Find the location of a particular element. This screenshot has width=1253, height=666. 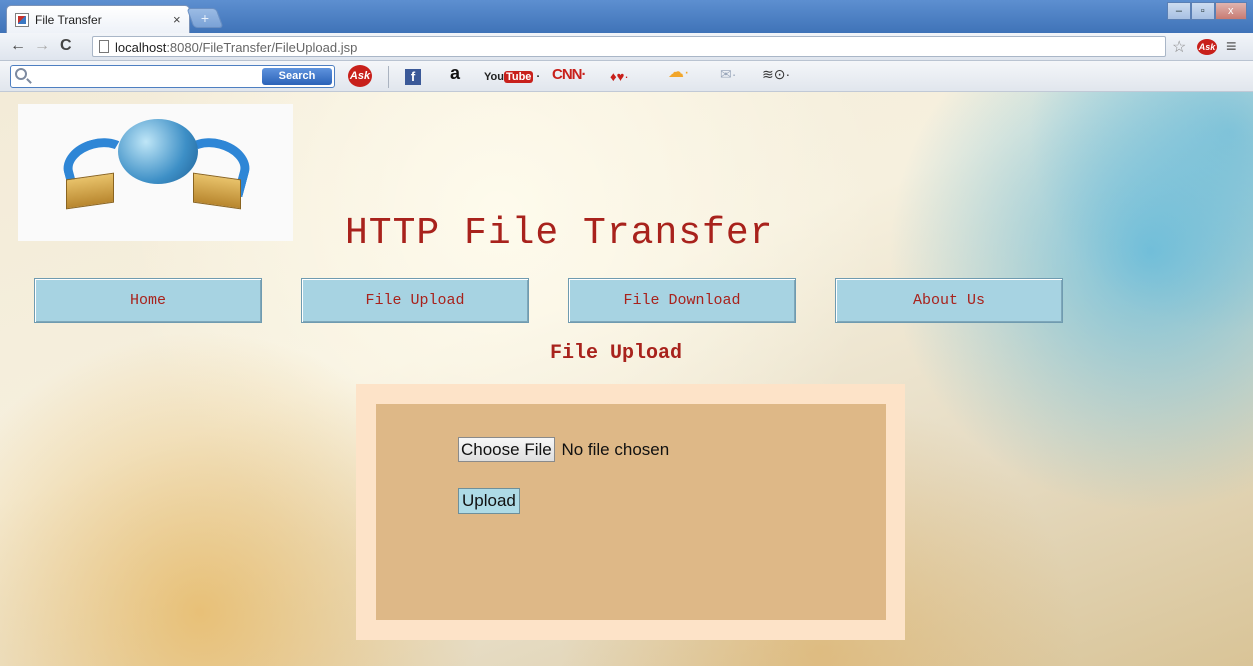

cnn-icon: CNN· is located at coordinates (569, 75).